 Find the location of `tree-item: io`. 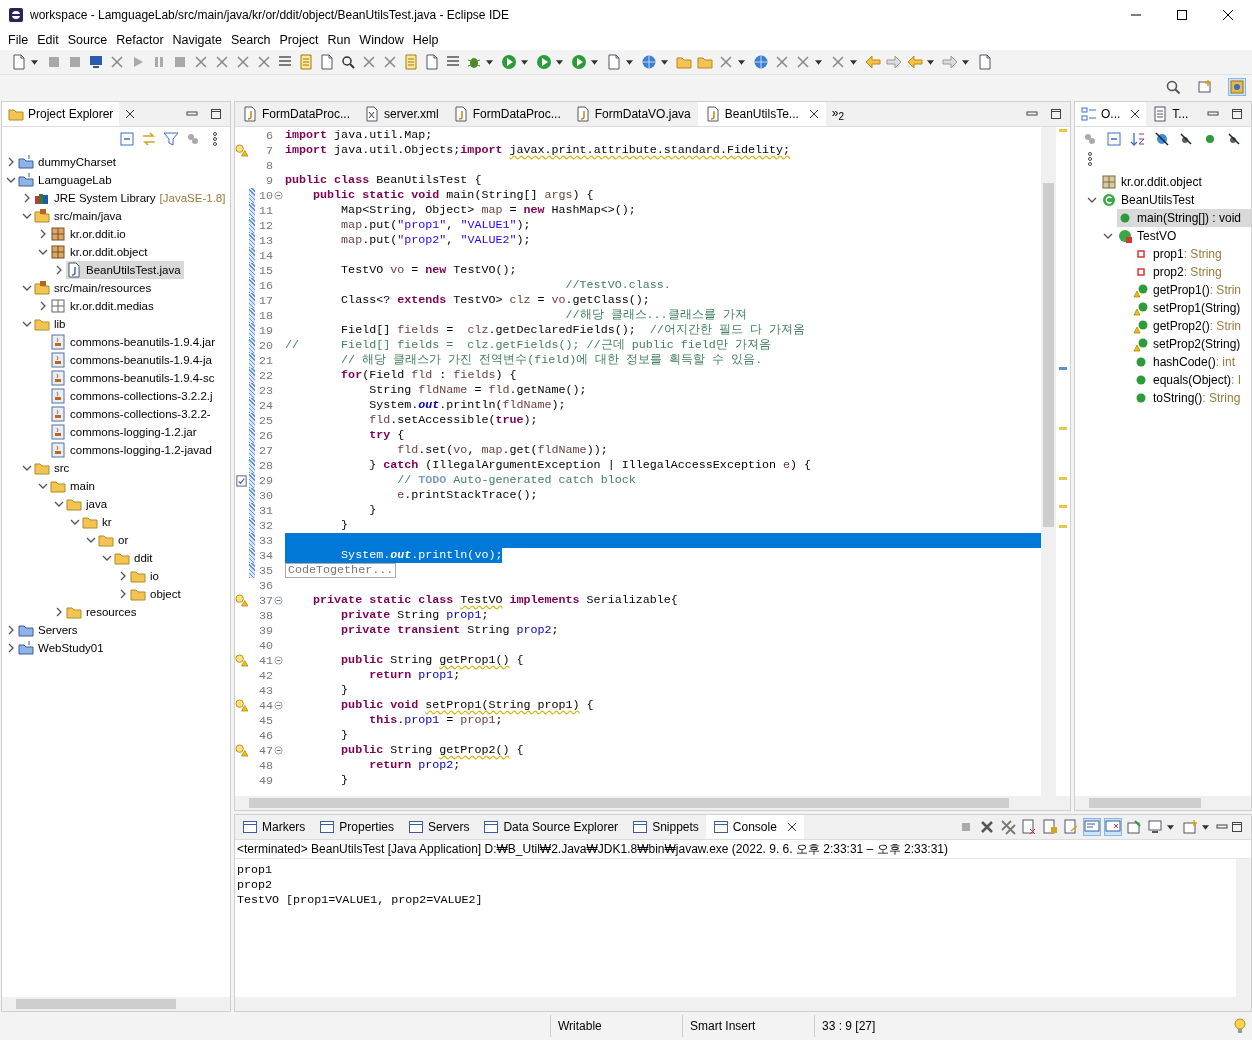

tree-item: io is located at coordinates (146, 576).